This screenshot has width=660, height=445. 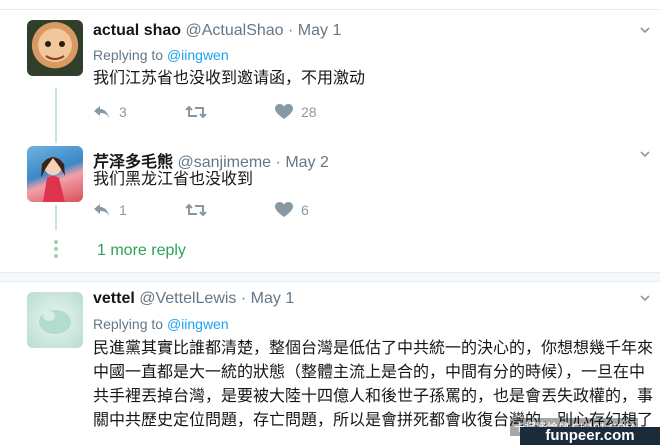 I want to click on tweet-header: actual shao @ActualShao · May 1, so click(x=217, y=31).